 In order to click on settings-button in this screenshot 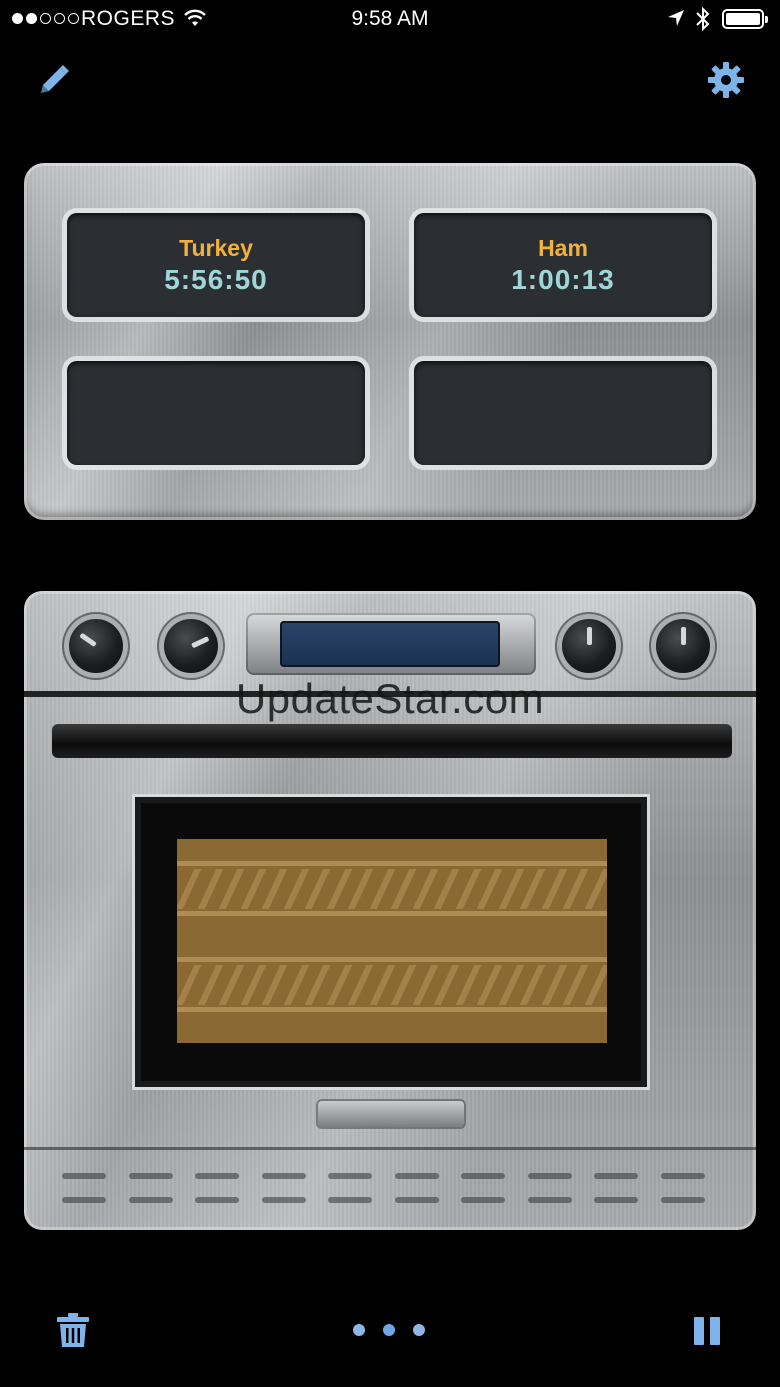, I will do `click(726, 82)`.